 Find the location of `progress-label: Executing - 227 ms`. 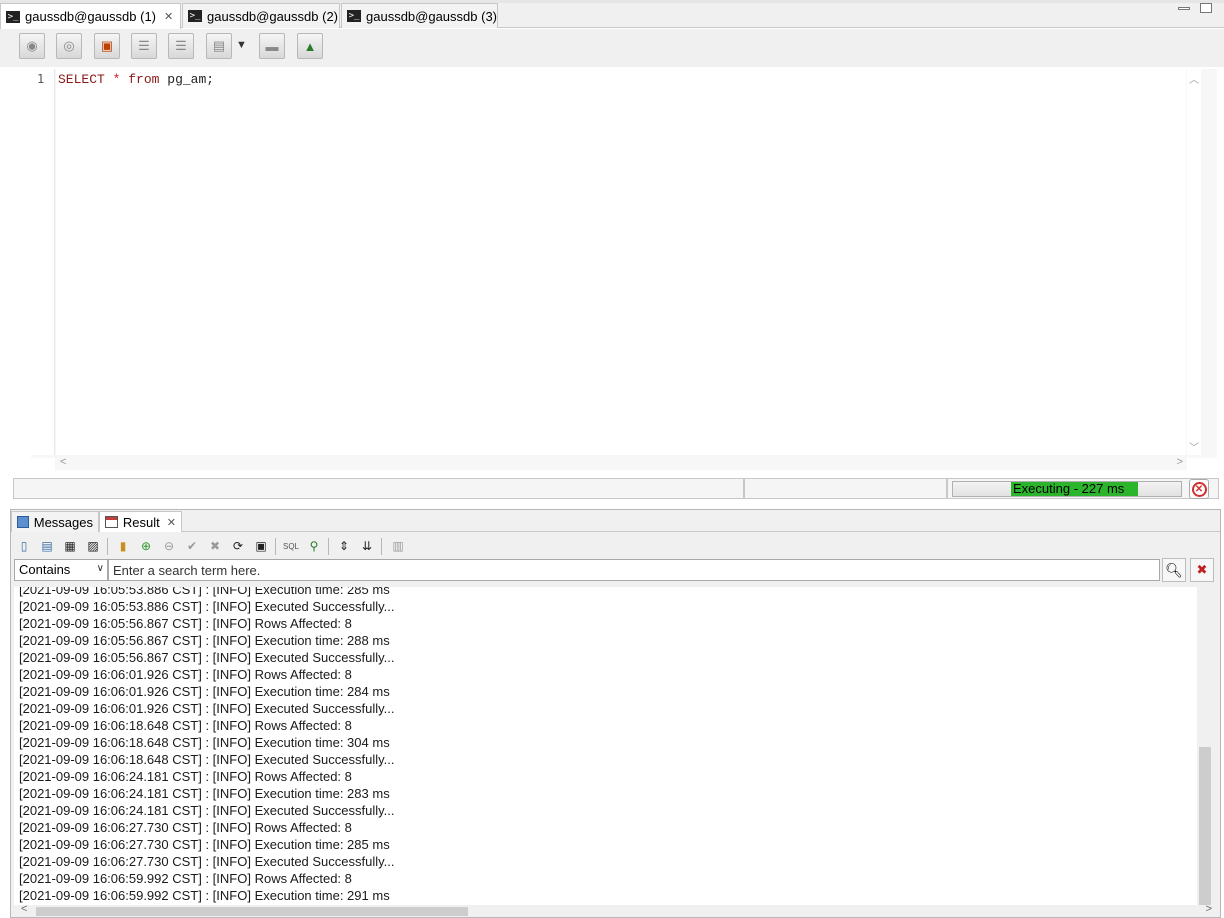

progress-label: Executing - 227 ms is located at coordinates (1069, 488).